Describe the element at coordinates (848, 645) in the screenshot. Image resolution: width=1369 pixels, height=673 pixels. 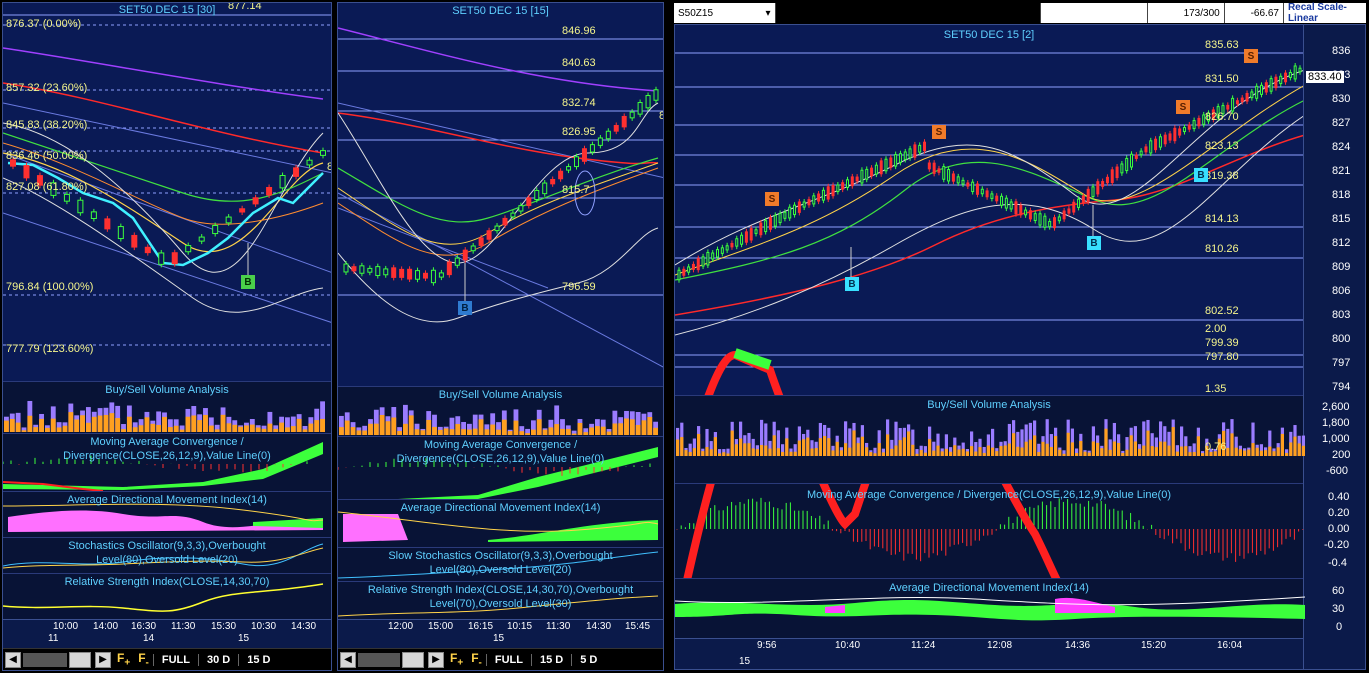
I see `time-tick: 10:40` at that location.